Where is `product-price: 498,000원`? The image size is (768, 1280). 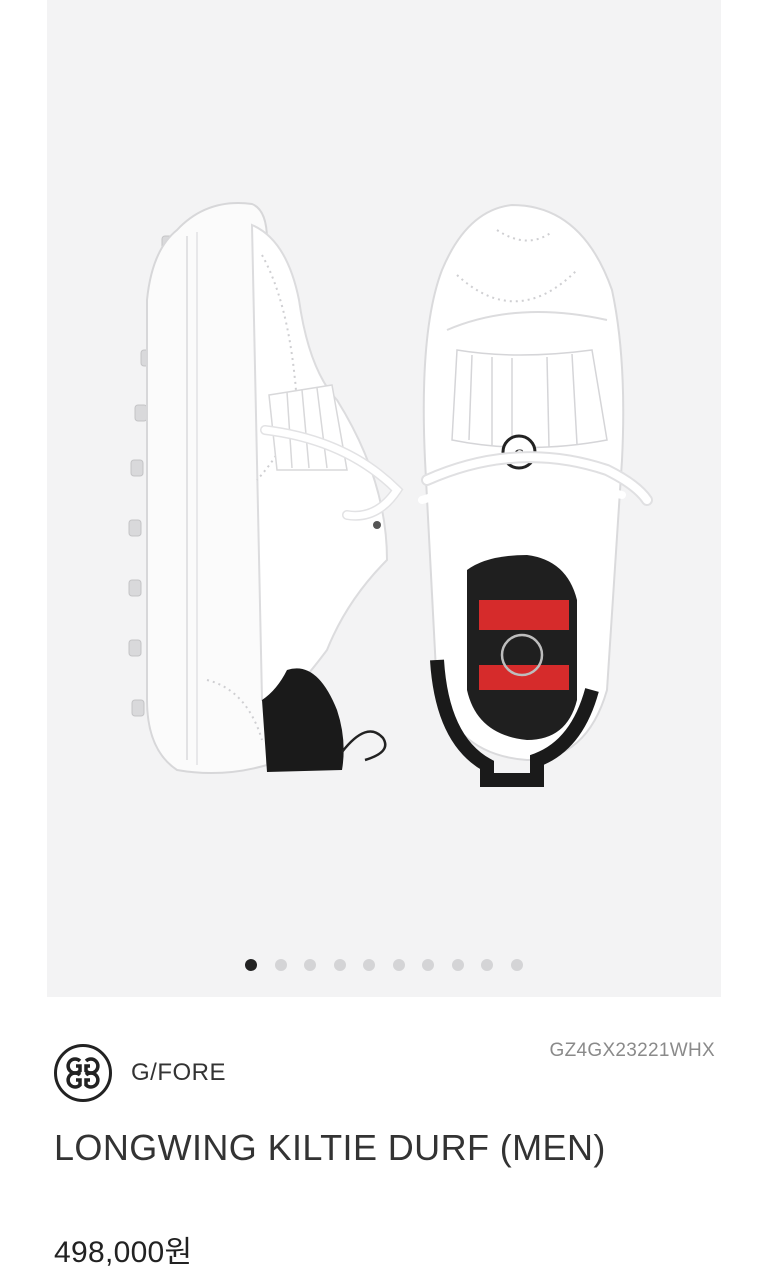 product-price: 498,000원 is located at coordinates (123, 1252).